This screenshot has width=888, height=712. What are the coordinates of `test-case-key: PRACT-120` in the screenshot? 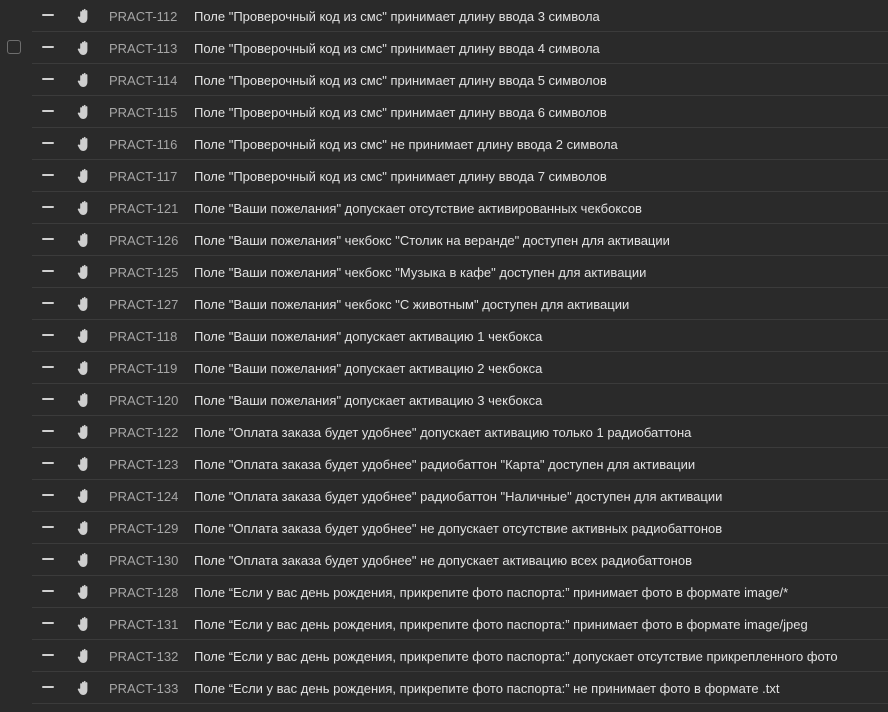 It's located at (143, 400).